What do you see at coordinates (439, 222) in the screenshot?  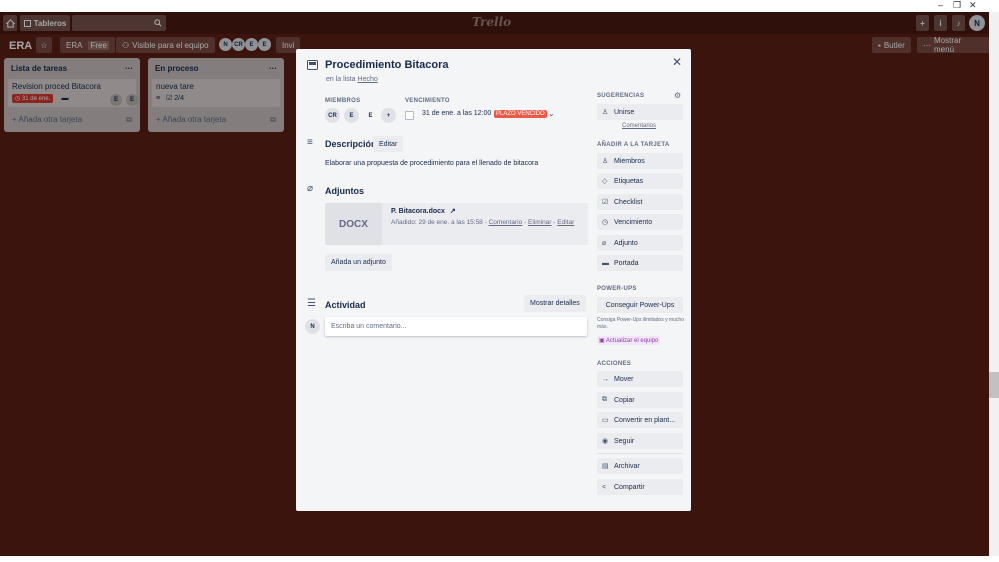 I see `attachment-added: Añadido: 29 de ene. a las 15:58 -` at bounding box center [439, 222].